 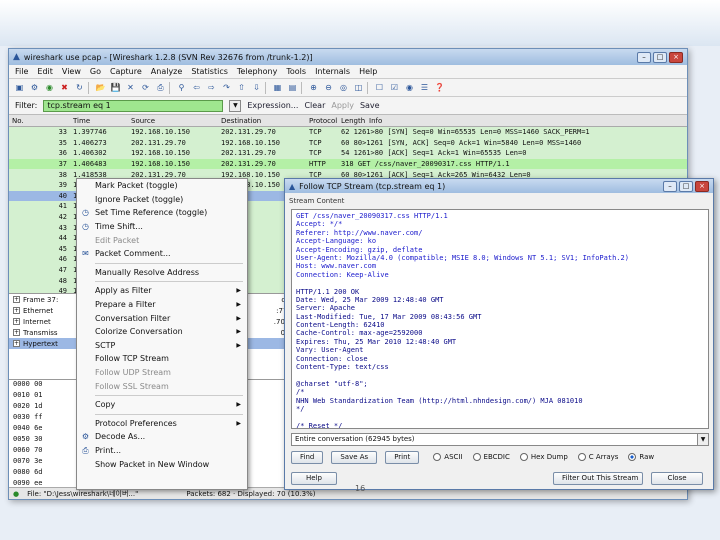 I want to click on resize-columns-icon: ◫, so click(x=358, y=87).